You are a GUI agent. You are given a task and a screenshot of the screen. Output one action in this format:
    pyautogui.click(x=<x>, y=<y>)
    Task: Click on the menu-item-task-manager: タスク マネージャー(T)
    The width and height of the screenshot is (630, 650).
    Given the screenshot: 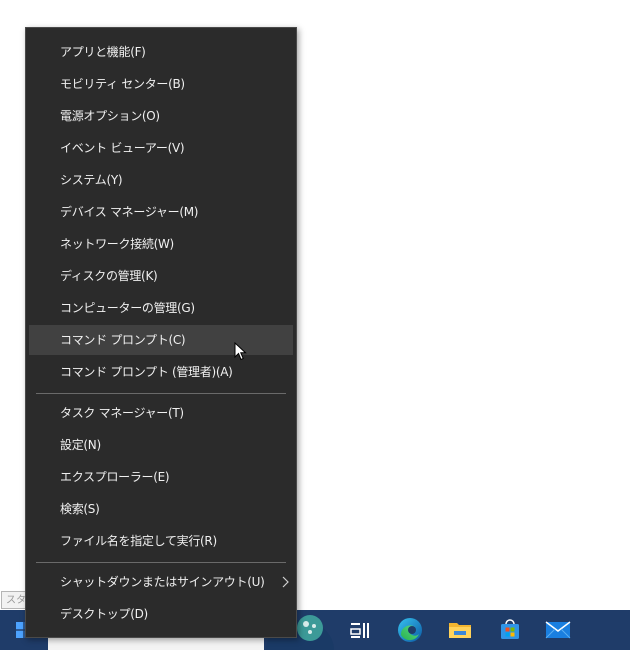 What is the action you would take?
    pyautogui.click(x=161, y=413)
    